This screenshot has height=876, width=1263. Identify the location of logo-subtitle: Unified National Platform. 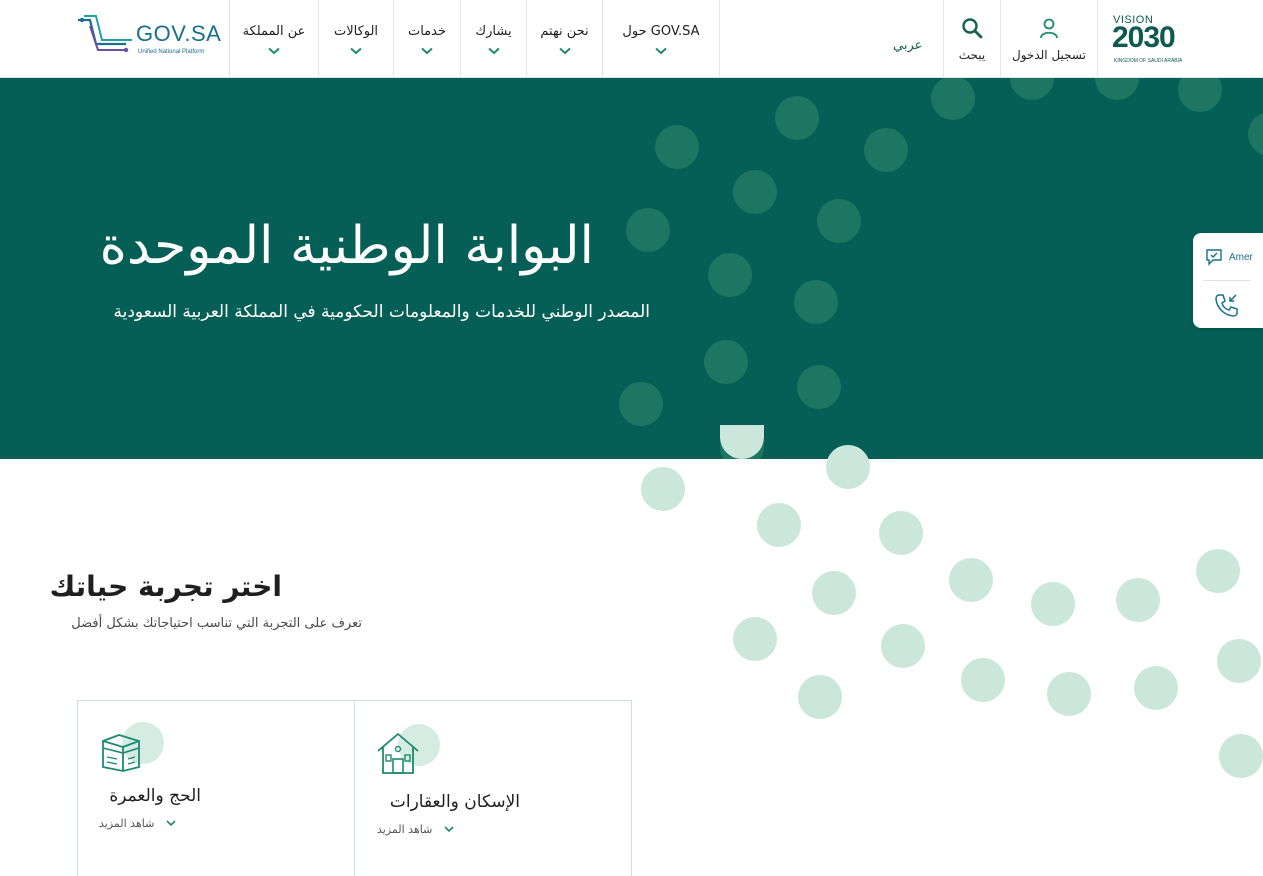
(171, 52).